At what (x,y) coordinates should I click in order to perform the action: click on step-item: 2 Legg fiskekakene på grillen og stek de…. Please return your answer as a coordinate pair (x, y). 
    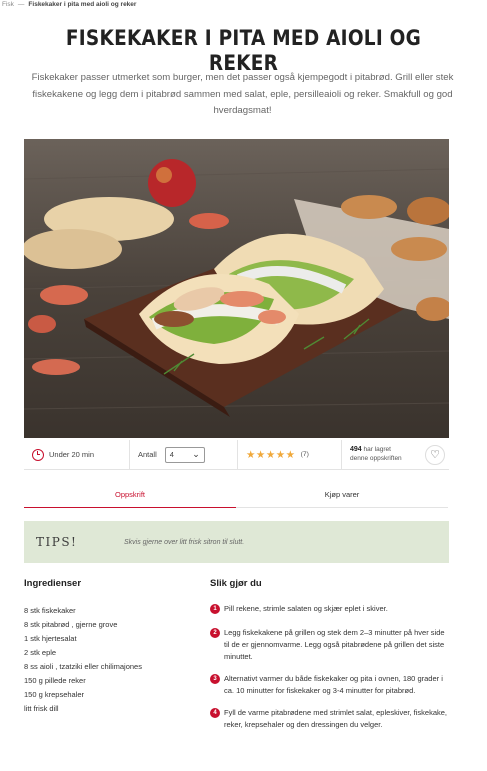
    Looking at the image, I should click on (331, 645).